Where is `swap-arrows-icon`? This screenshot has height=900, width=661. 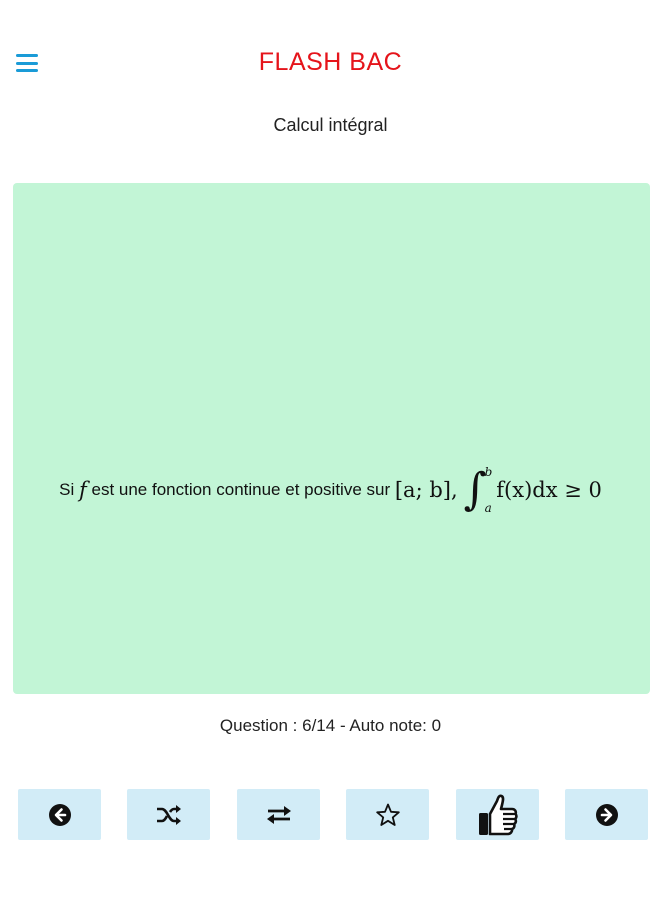
swap-arrows-icon is located at coordinates (278, 814).